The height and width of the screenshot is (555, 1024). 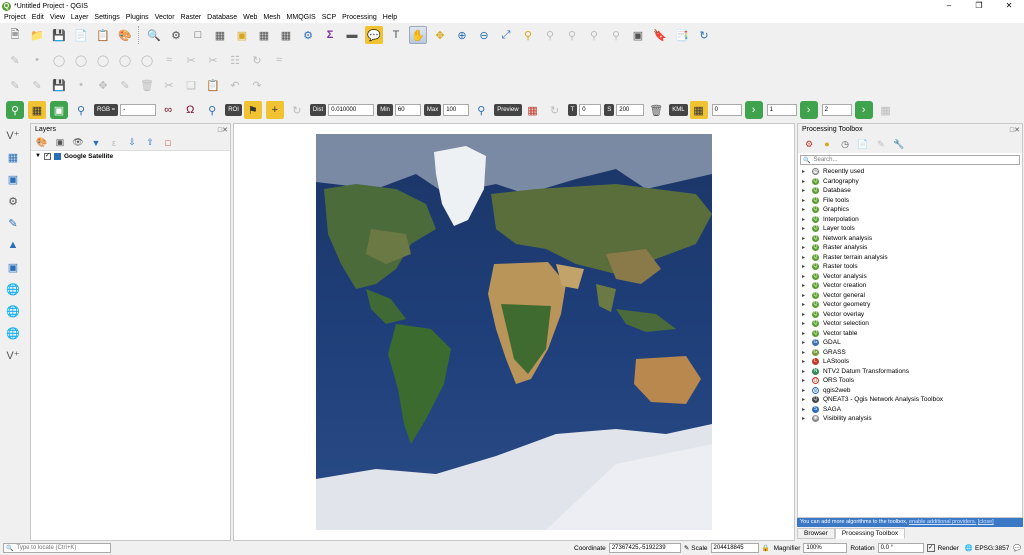 I want to click on scp-classification-preview-icon: ▦, so click(x=533, y=110).